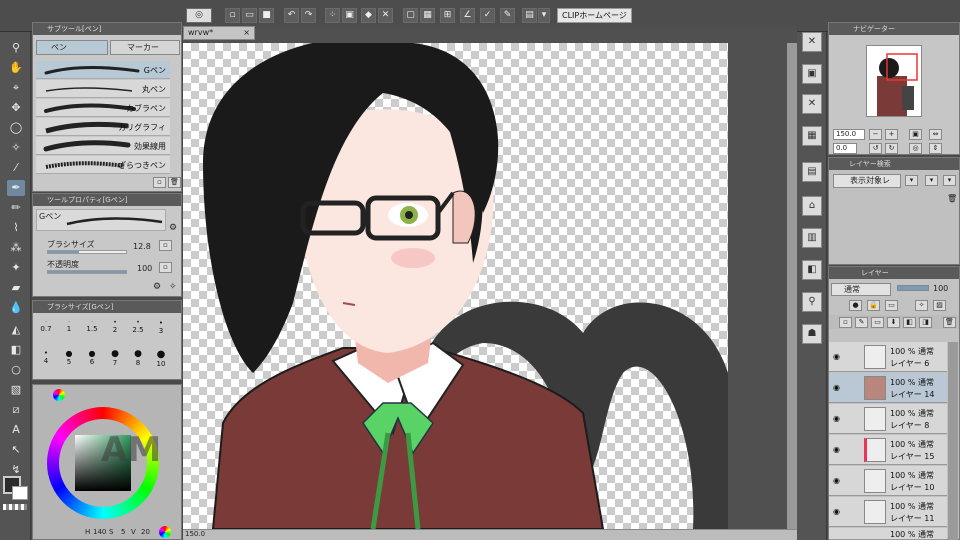  Describe the element at coordinates (103, 146) in the screenshot. I see `brush-item-effect-line: 効果線用` at that location.